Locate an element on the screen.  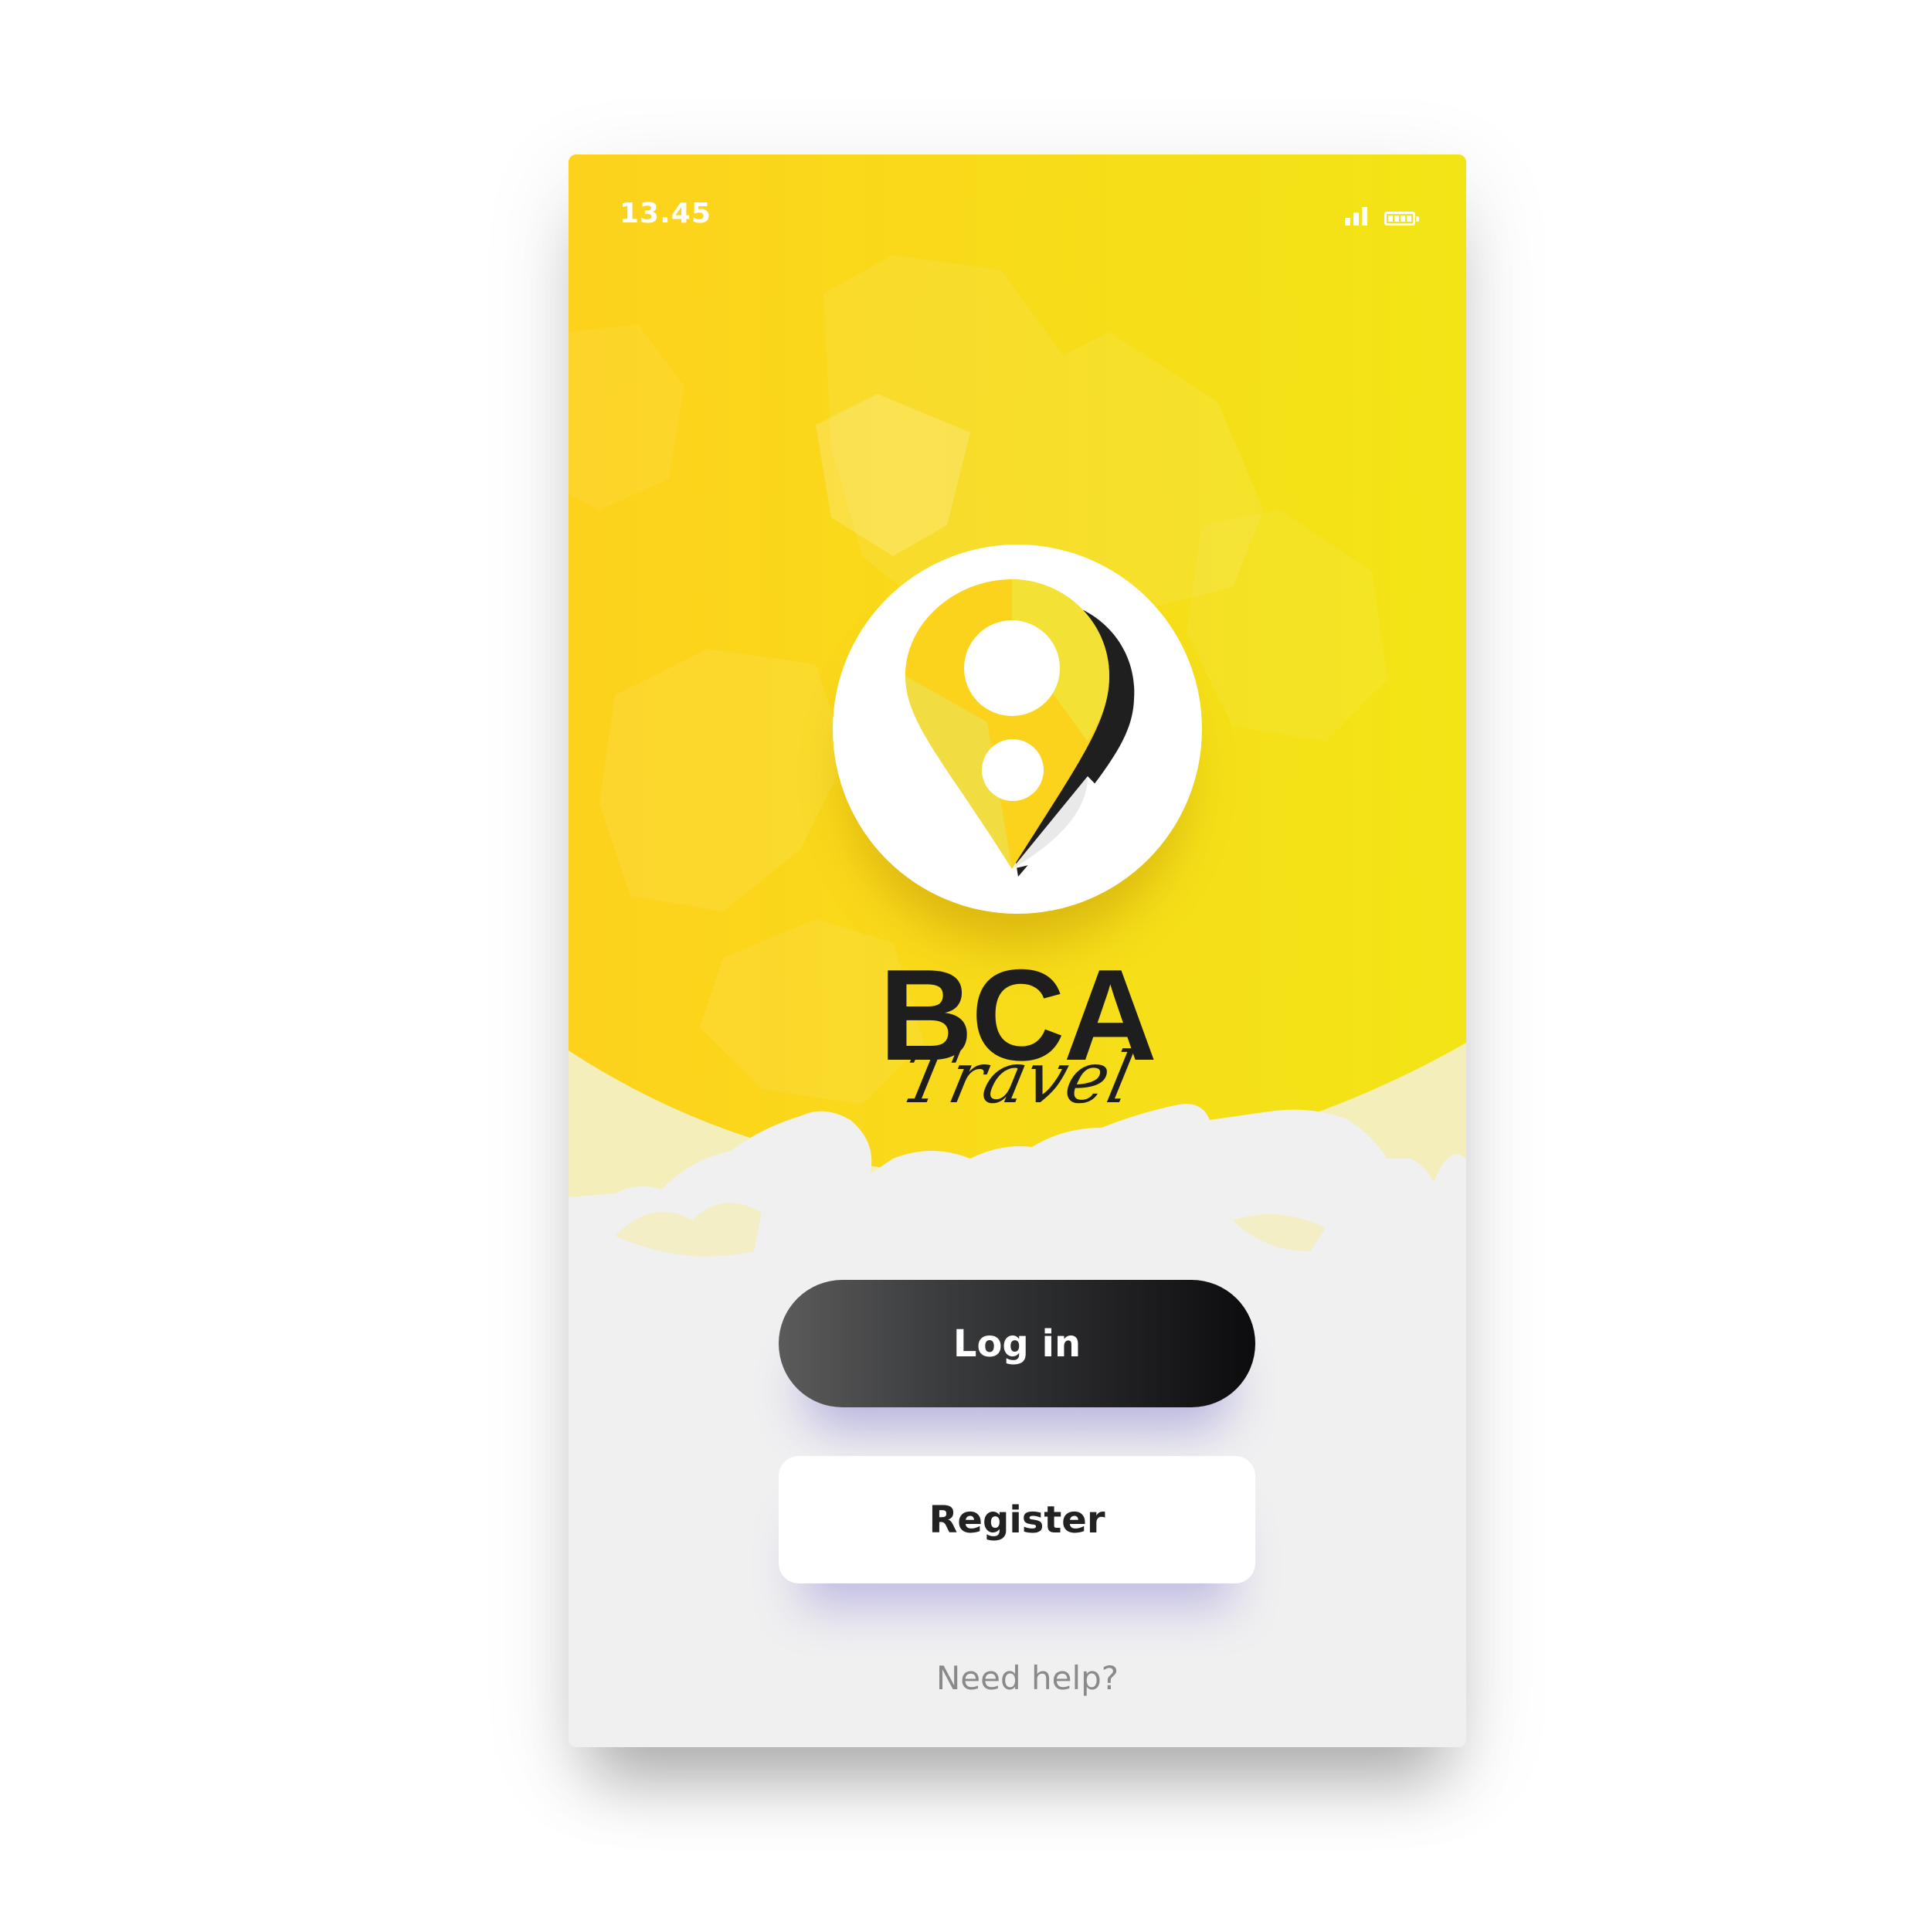
help-link: Need help? is located at coordinates (1018, 1678).